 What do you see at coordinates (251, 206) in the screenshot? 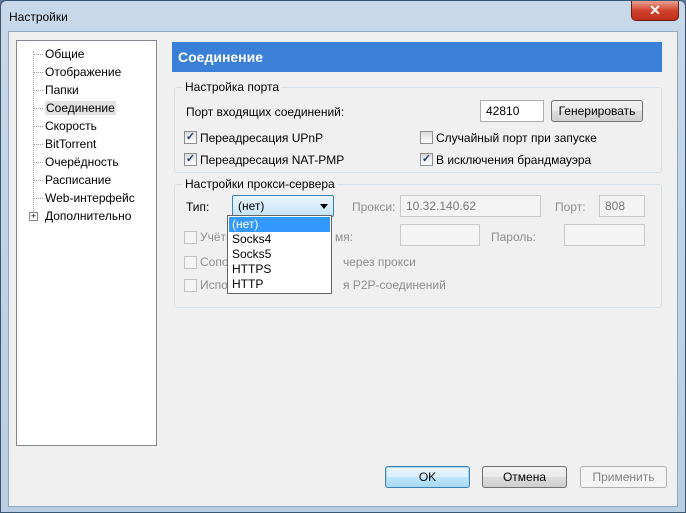
I see `proxy-type-value: (нет)` at bounding box center [251, 206].